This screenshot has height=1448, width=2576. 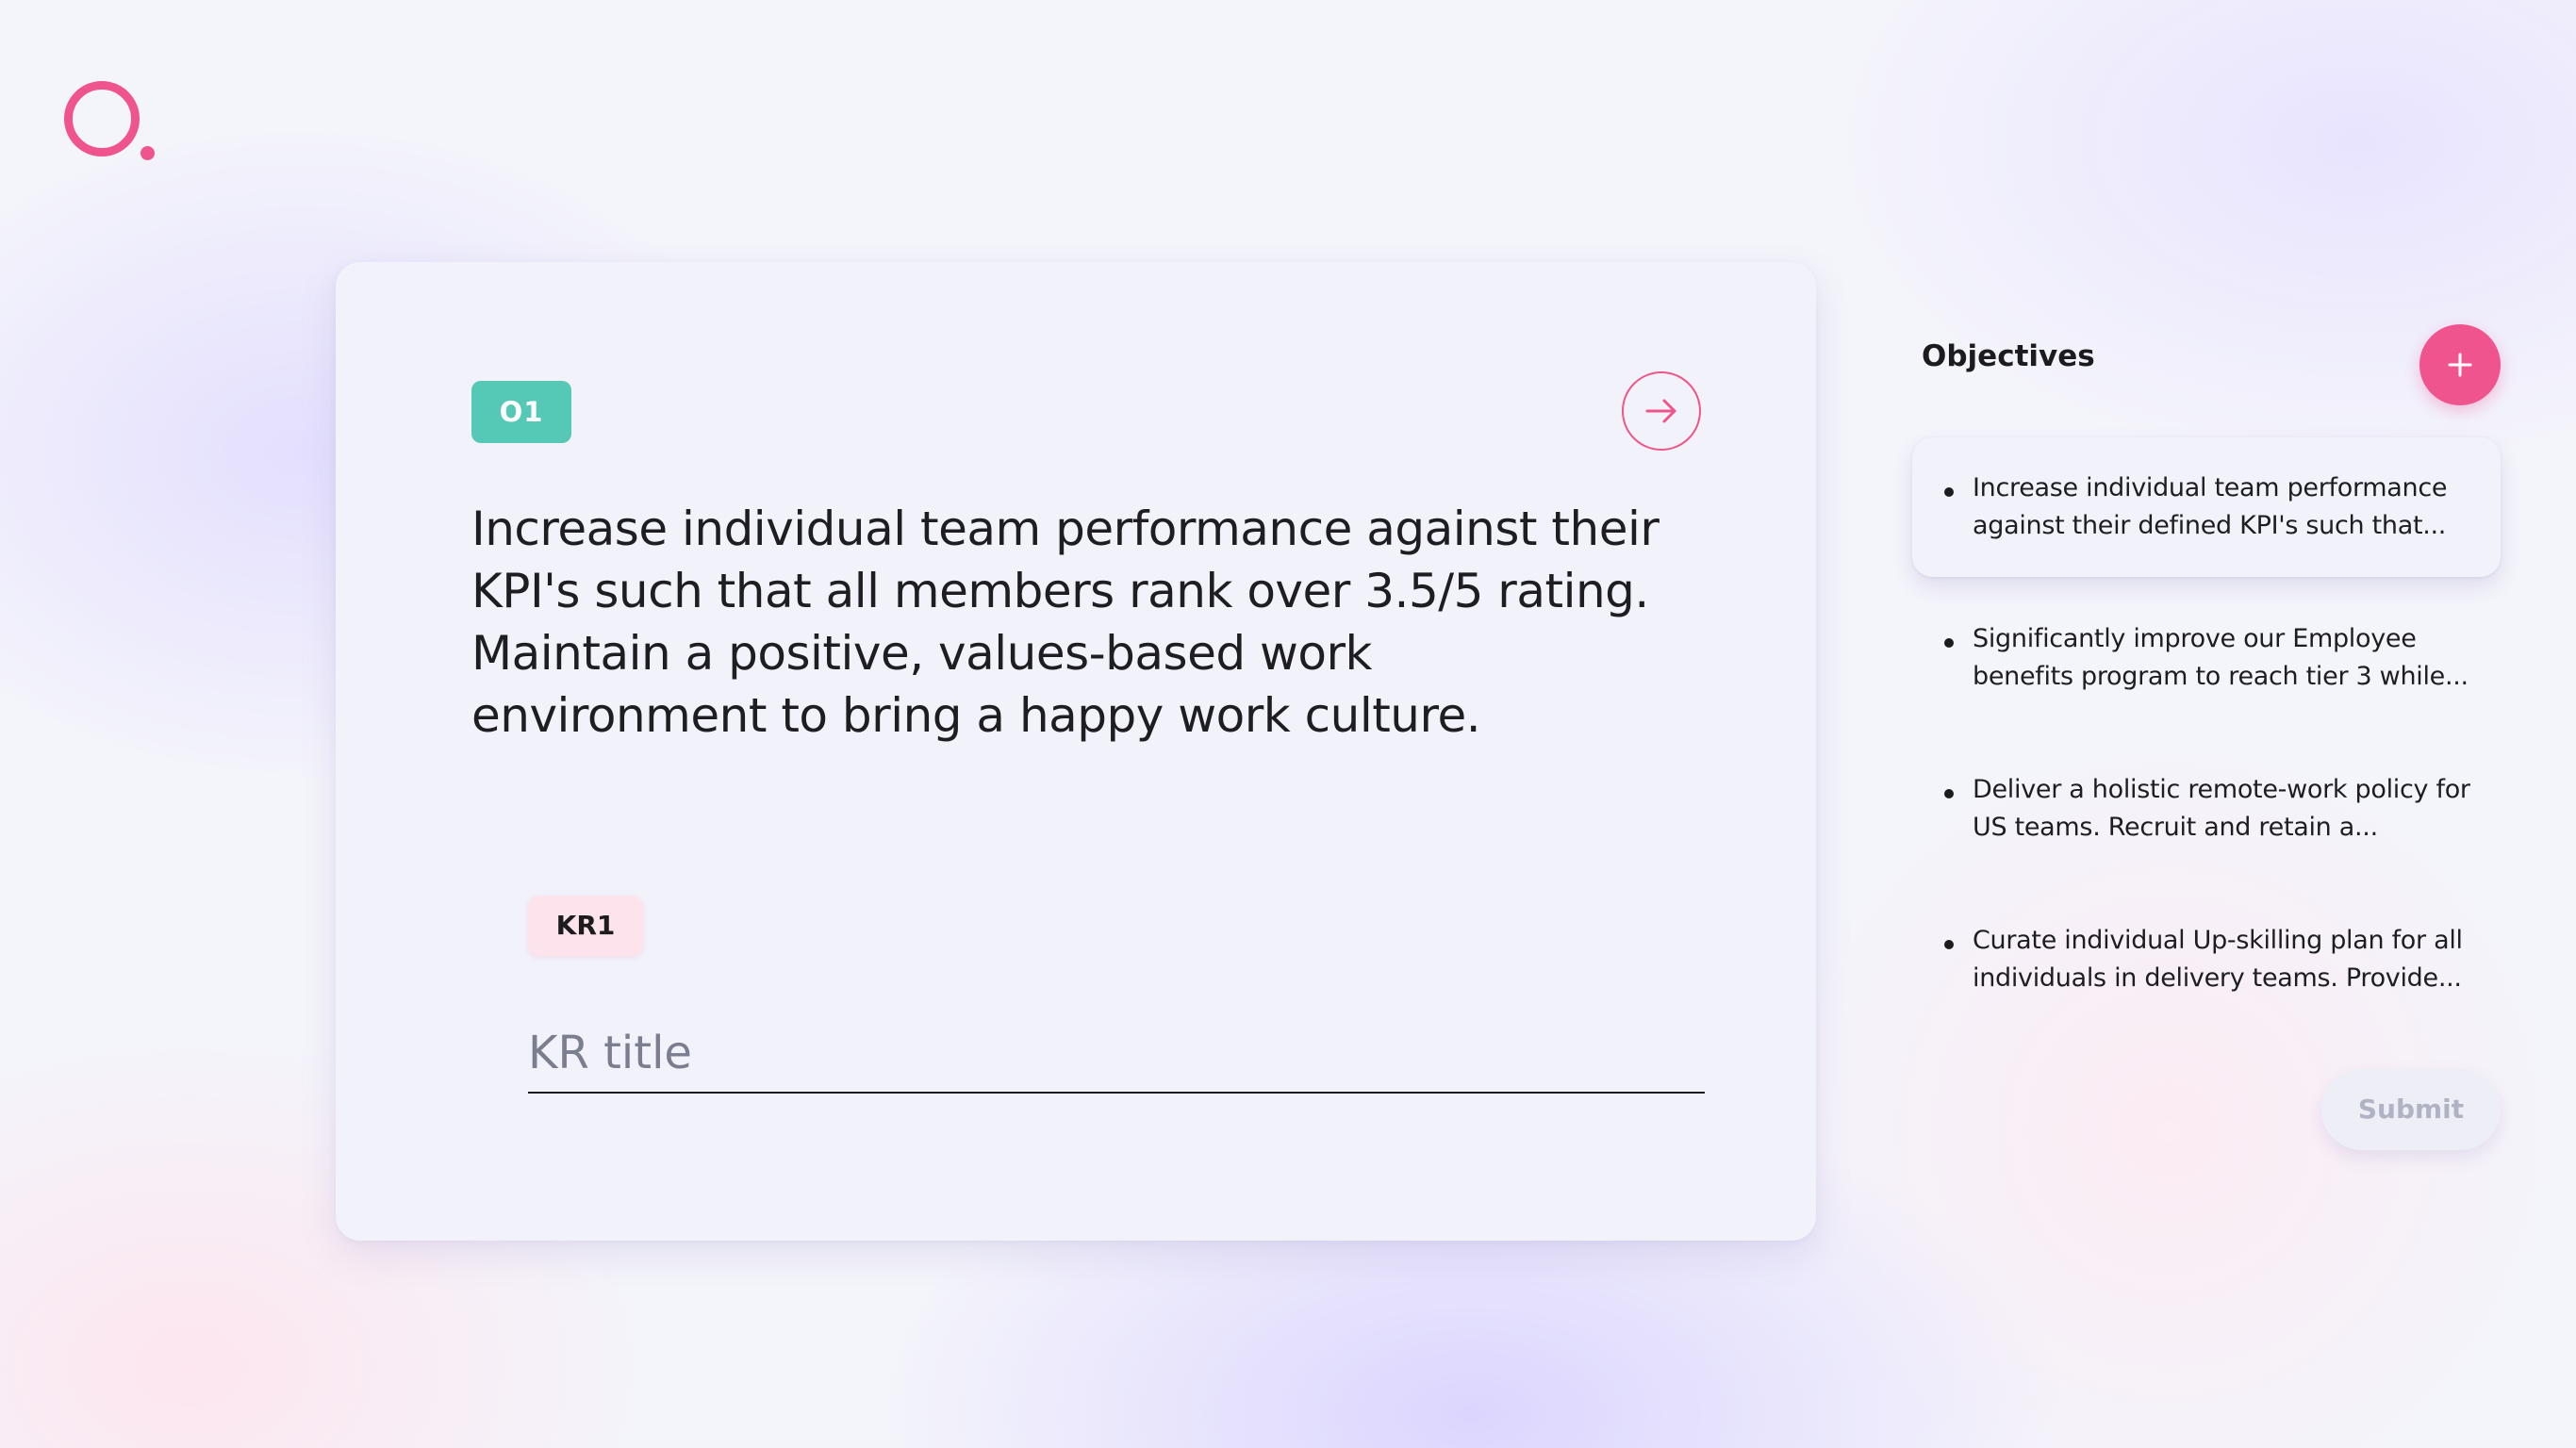 I want to click on next-button, so click(x=1661, y=411).